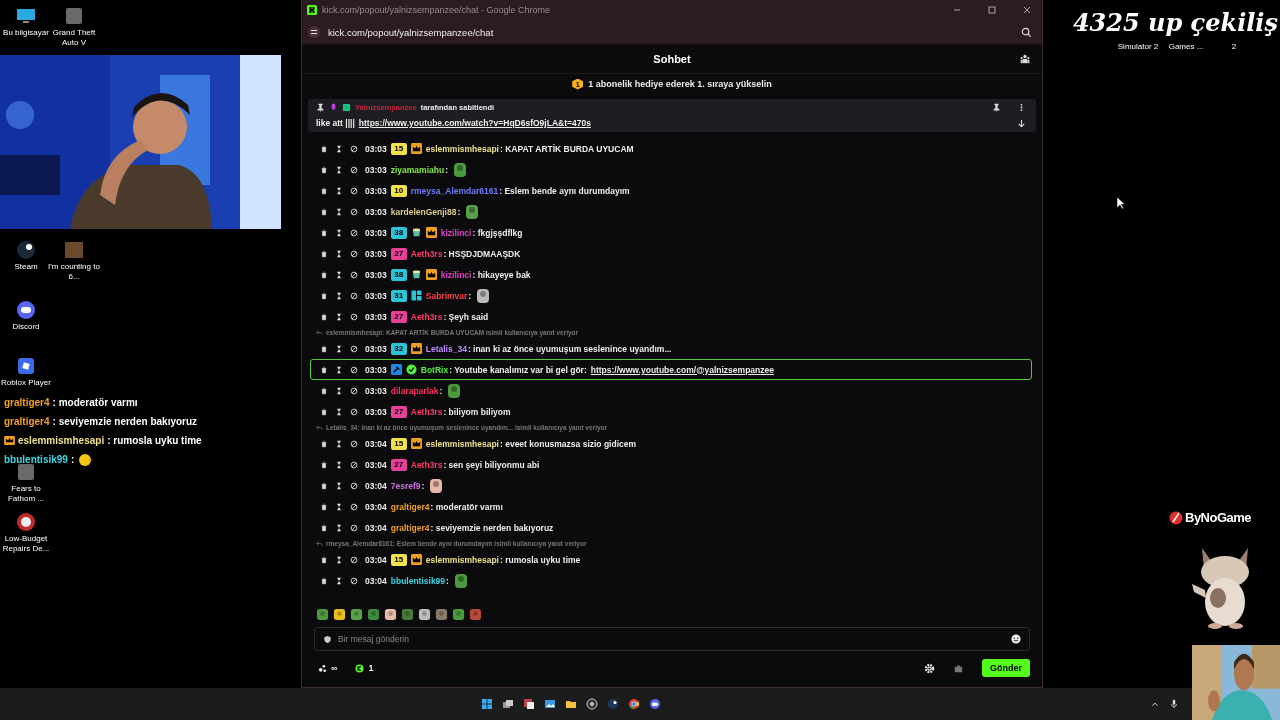 This screenshot has height=720, width=1280. I want to click on unpin-icon, so click(996, 107).